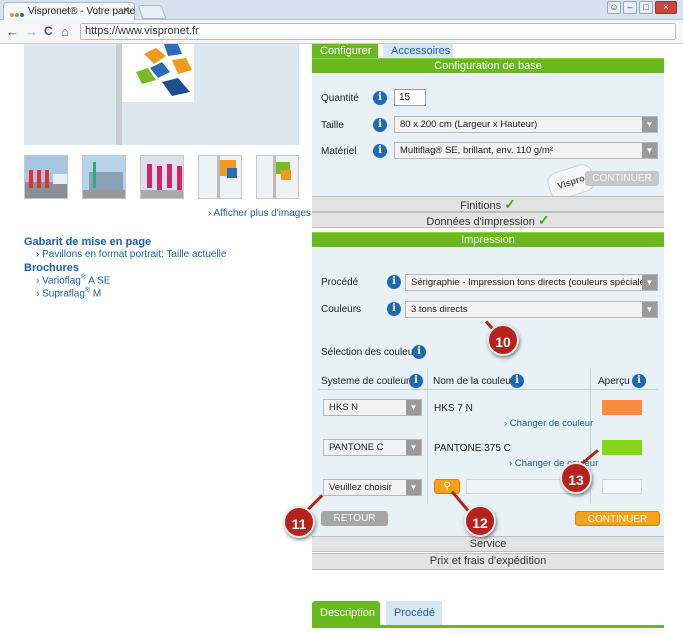  I want to click on colors-select-value: 3 tons directs, so click(439, 309).